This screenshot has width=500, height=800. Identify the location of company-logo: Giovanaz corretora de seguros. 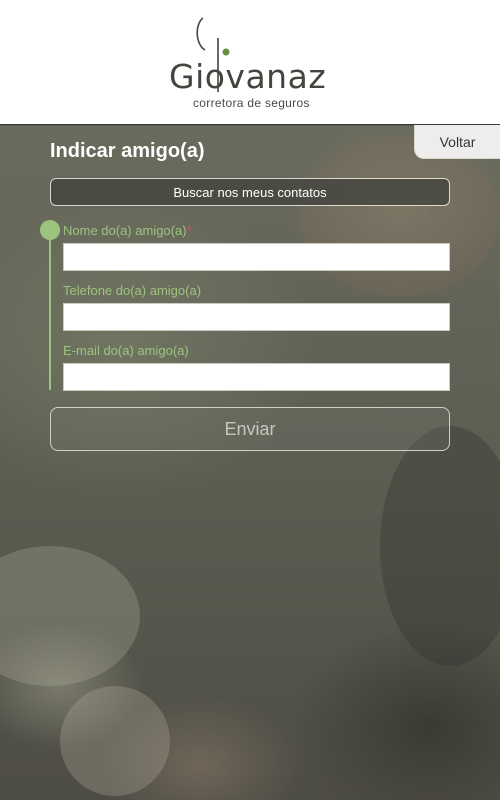
(250, 64).